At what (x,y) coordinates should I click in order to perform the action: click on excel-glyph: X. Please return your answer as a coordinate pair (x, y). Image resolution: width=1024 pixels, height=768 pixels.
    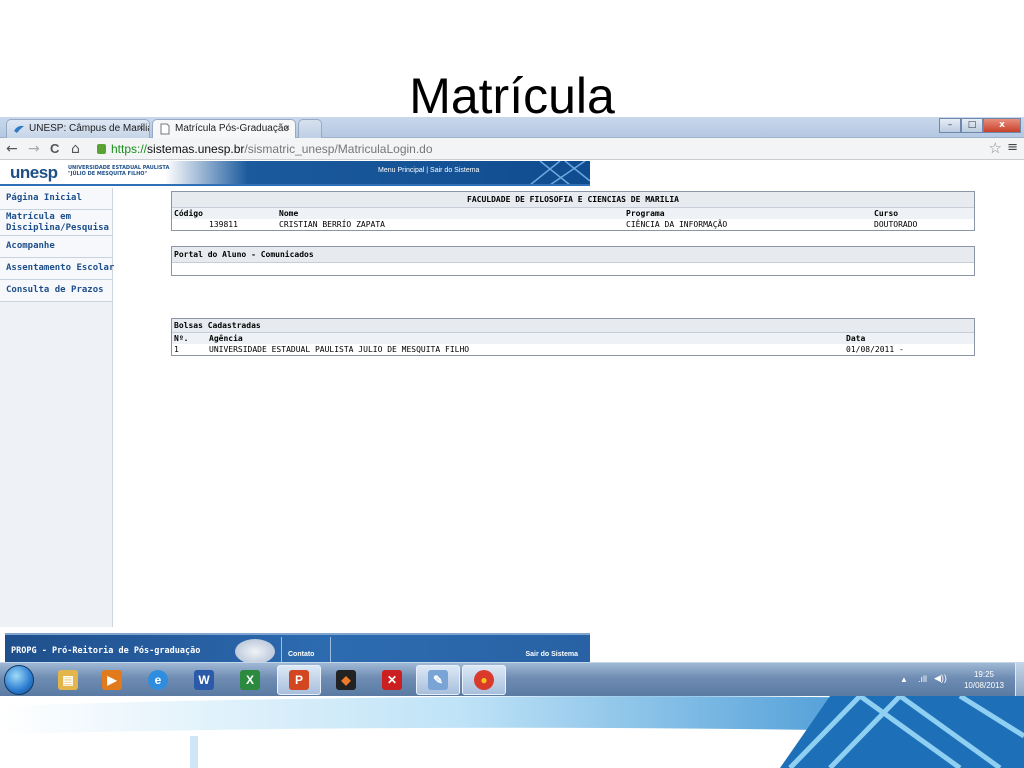
    Looking at the image, I should click on (250, 680).